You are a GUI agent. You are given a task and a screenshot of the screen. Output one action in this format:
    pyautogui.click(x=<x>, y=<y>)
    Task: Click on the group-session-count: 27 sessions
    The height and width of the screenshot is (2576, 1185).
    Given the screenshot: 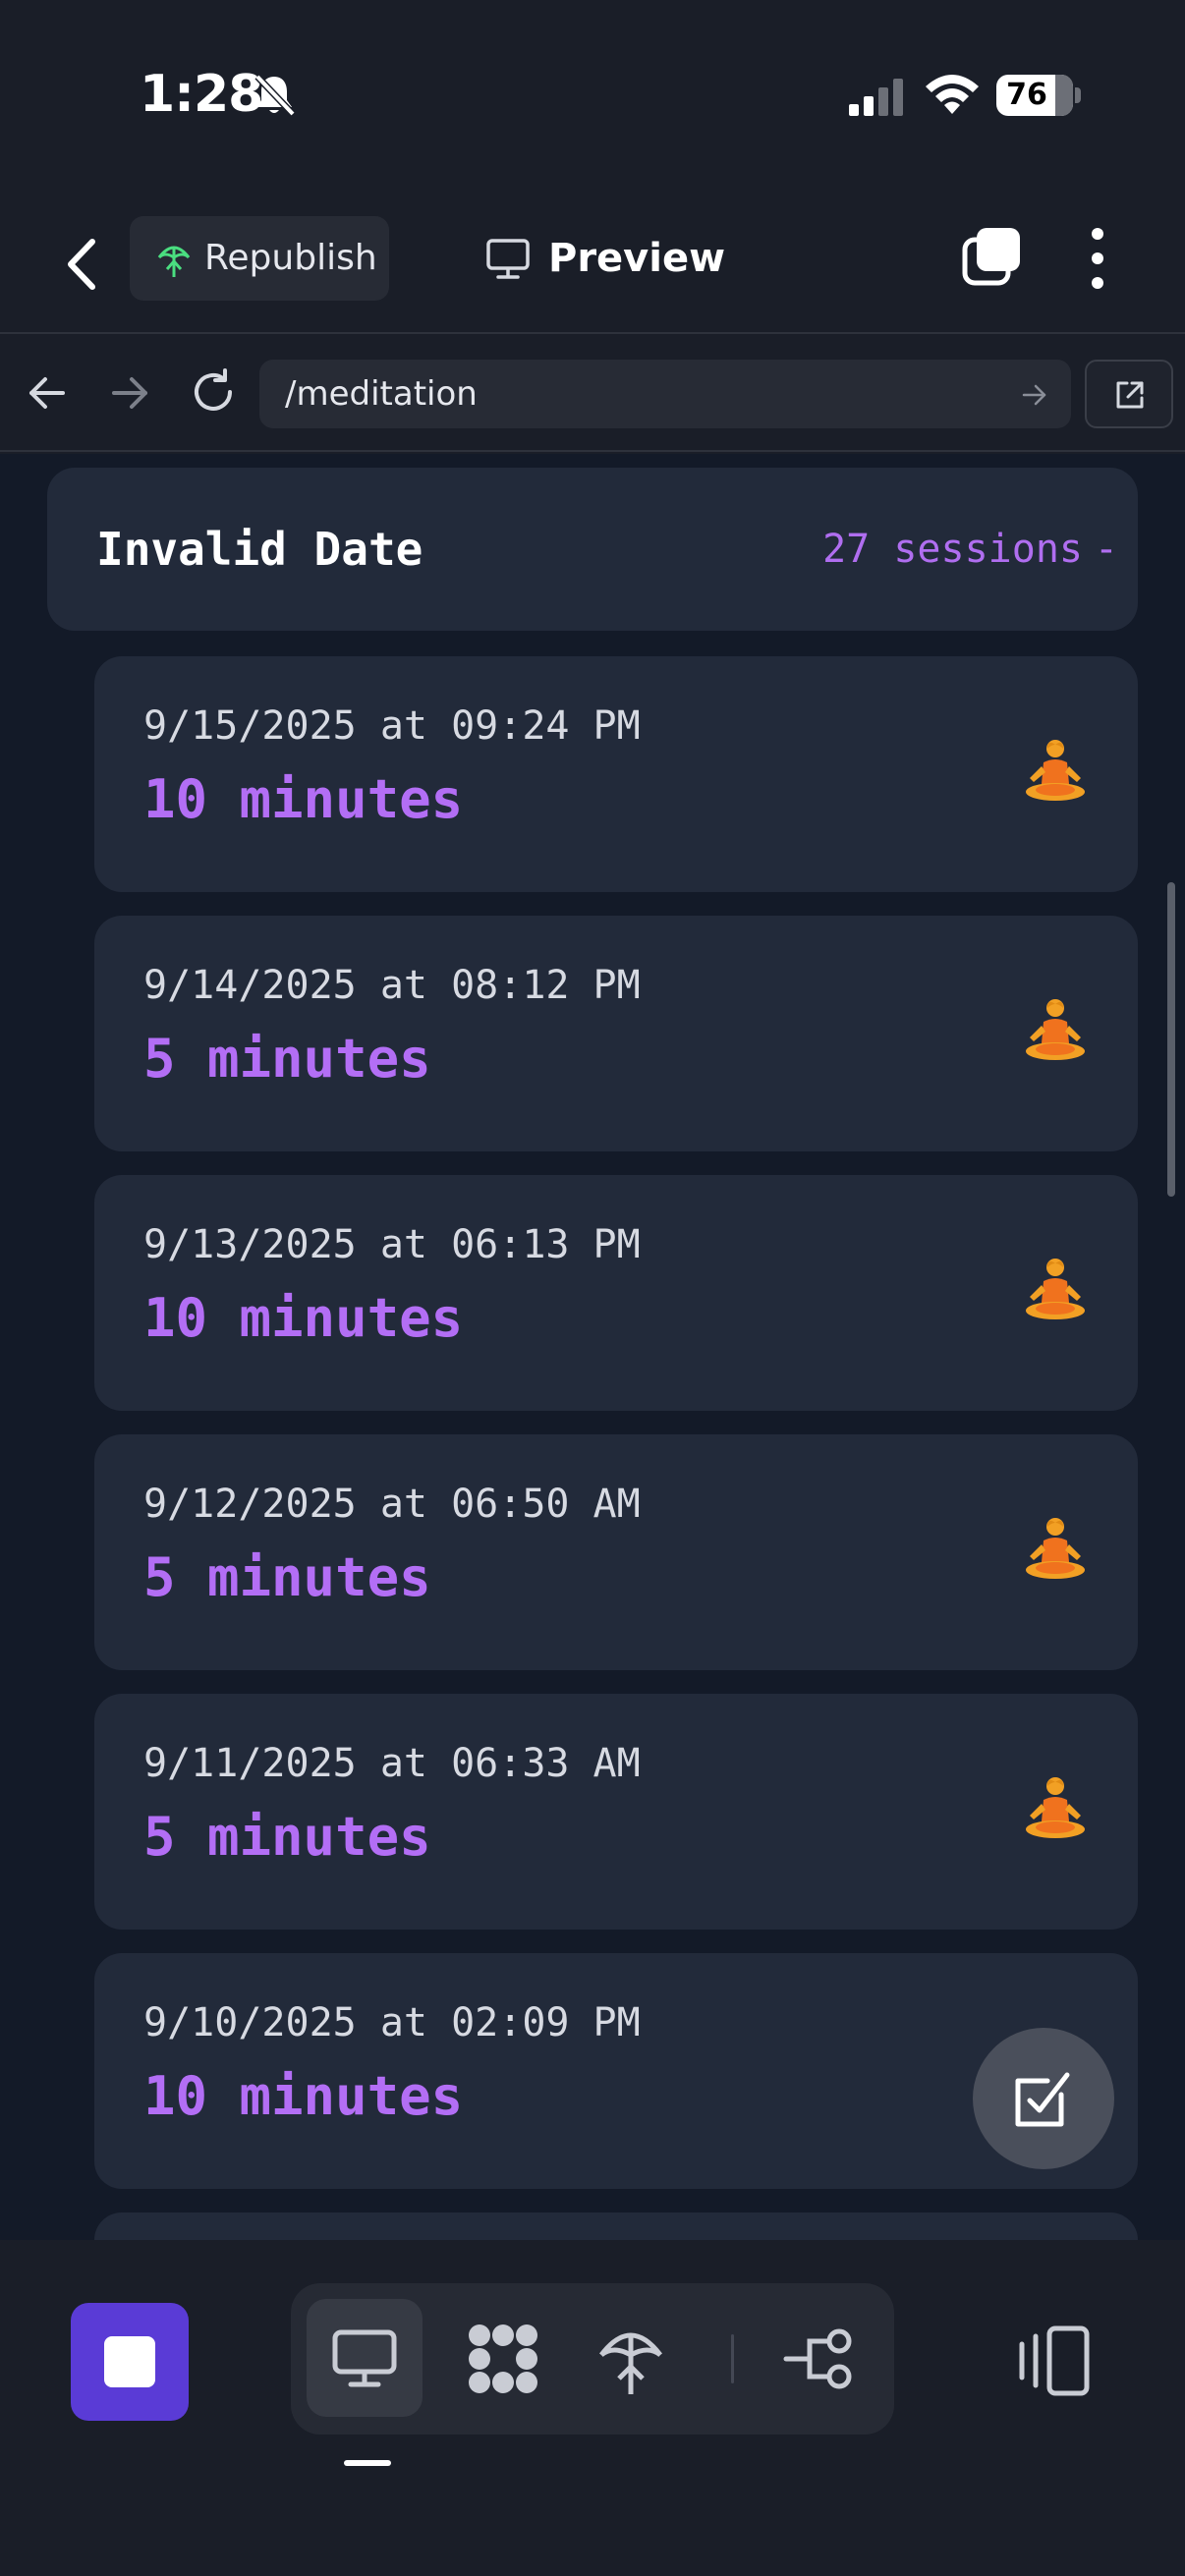 What is the action you would take?
    pyautogui.click(x=953, y=549)
    